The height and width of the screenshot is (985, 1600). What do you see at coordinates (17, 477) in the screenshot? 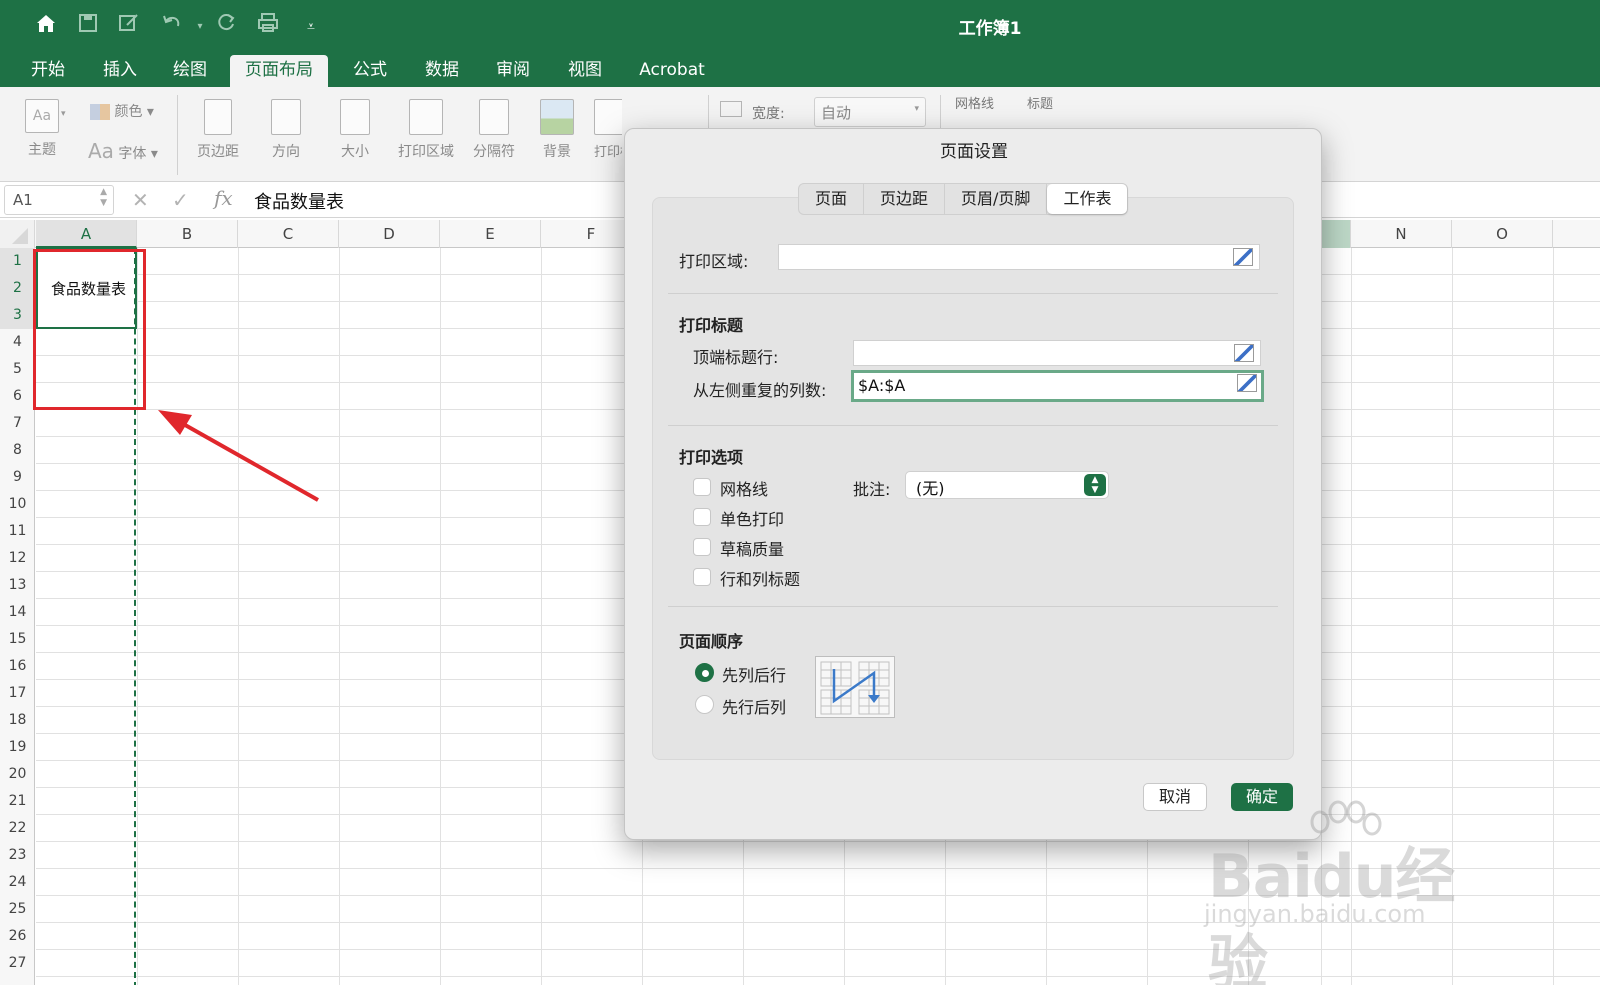
I see `row-header: 9` at bounding box center [17, 477].